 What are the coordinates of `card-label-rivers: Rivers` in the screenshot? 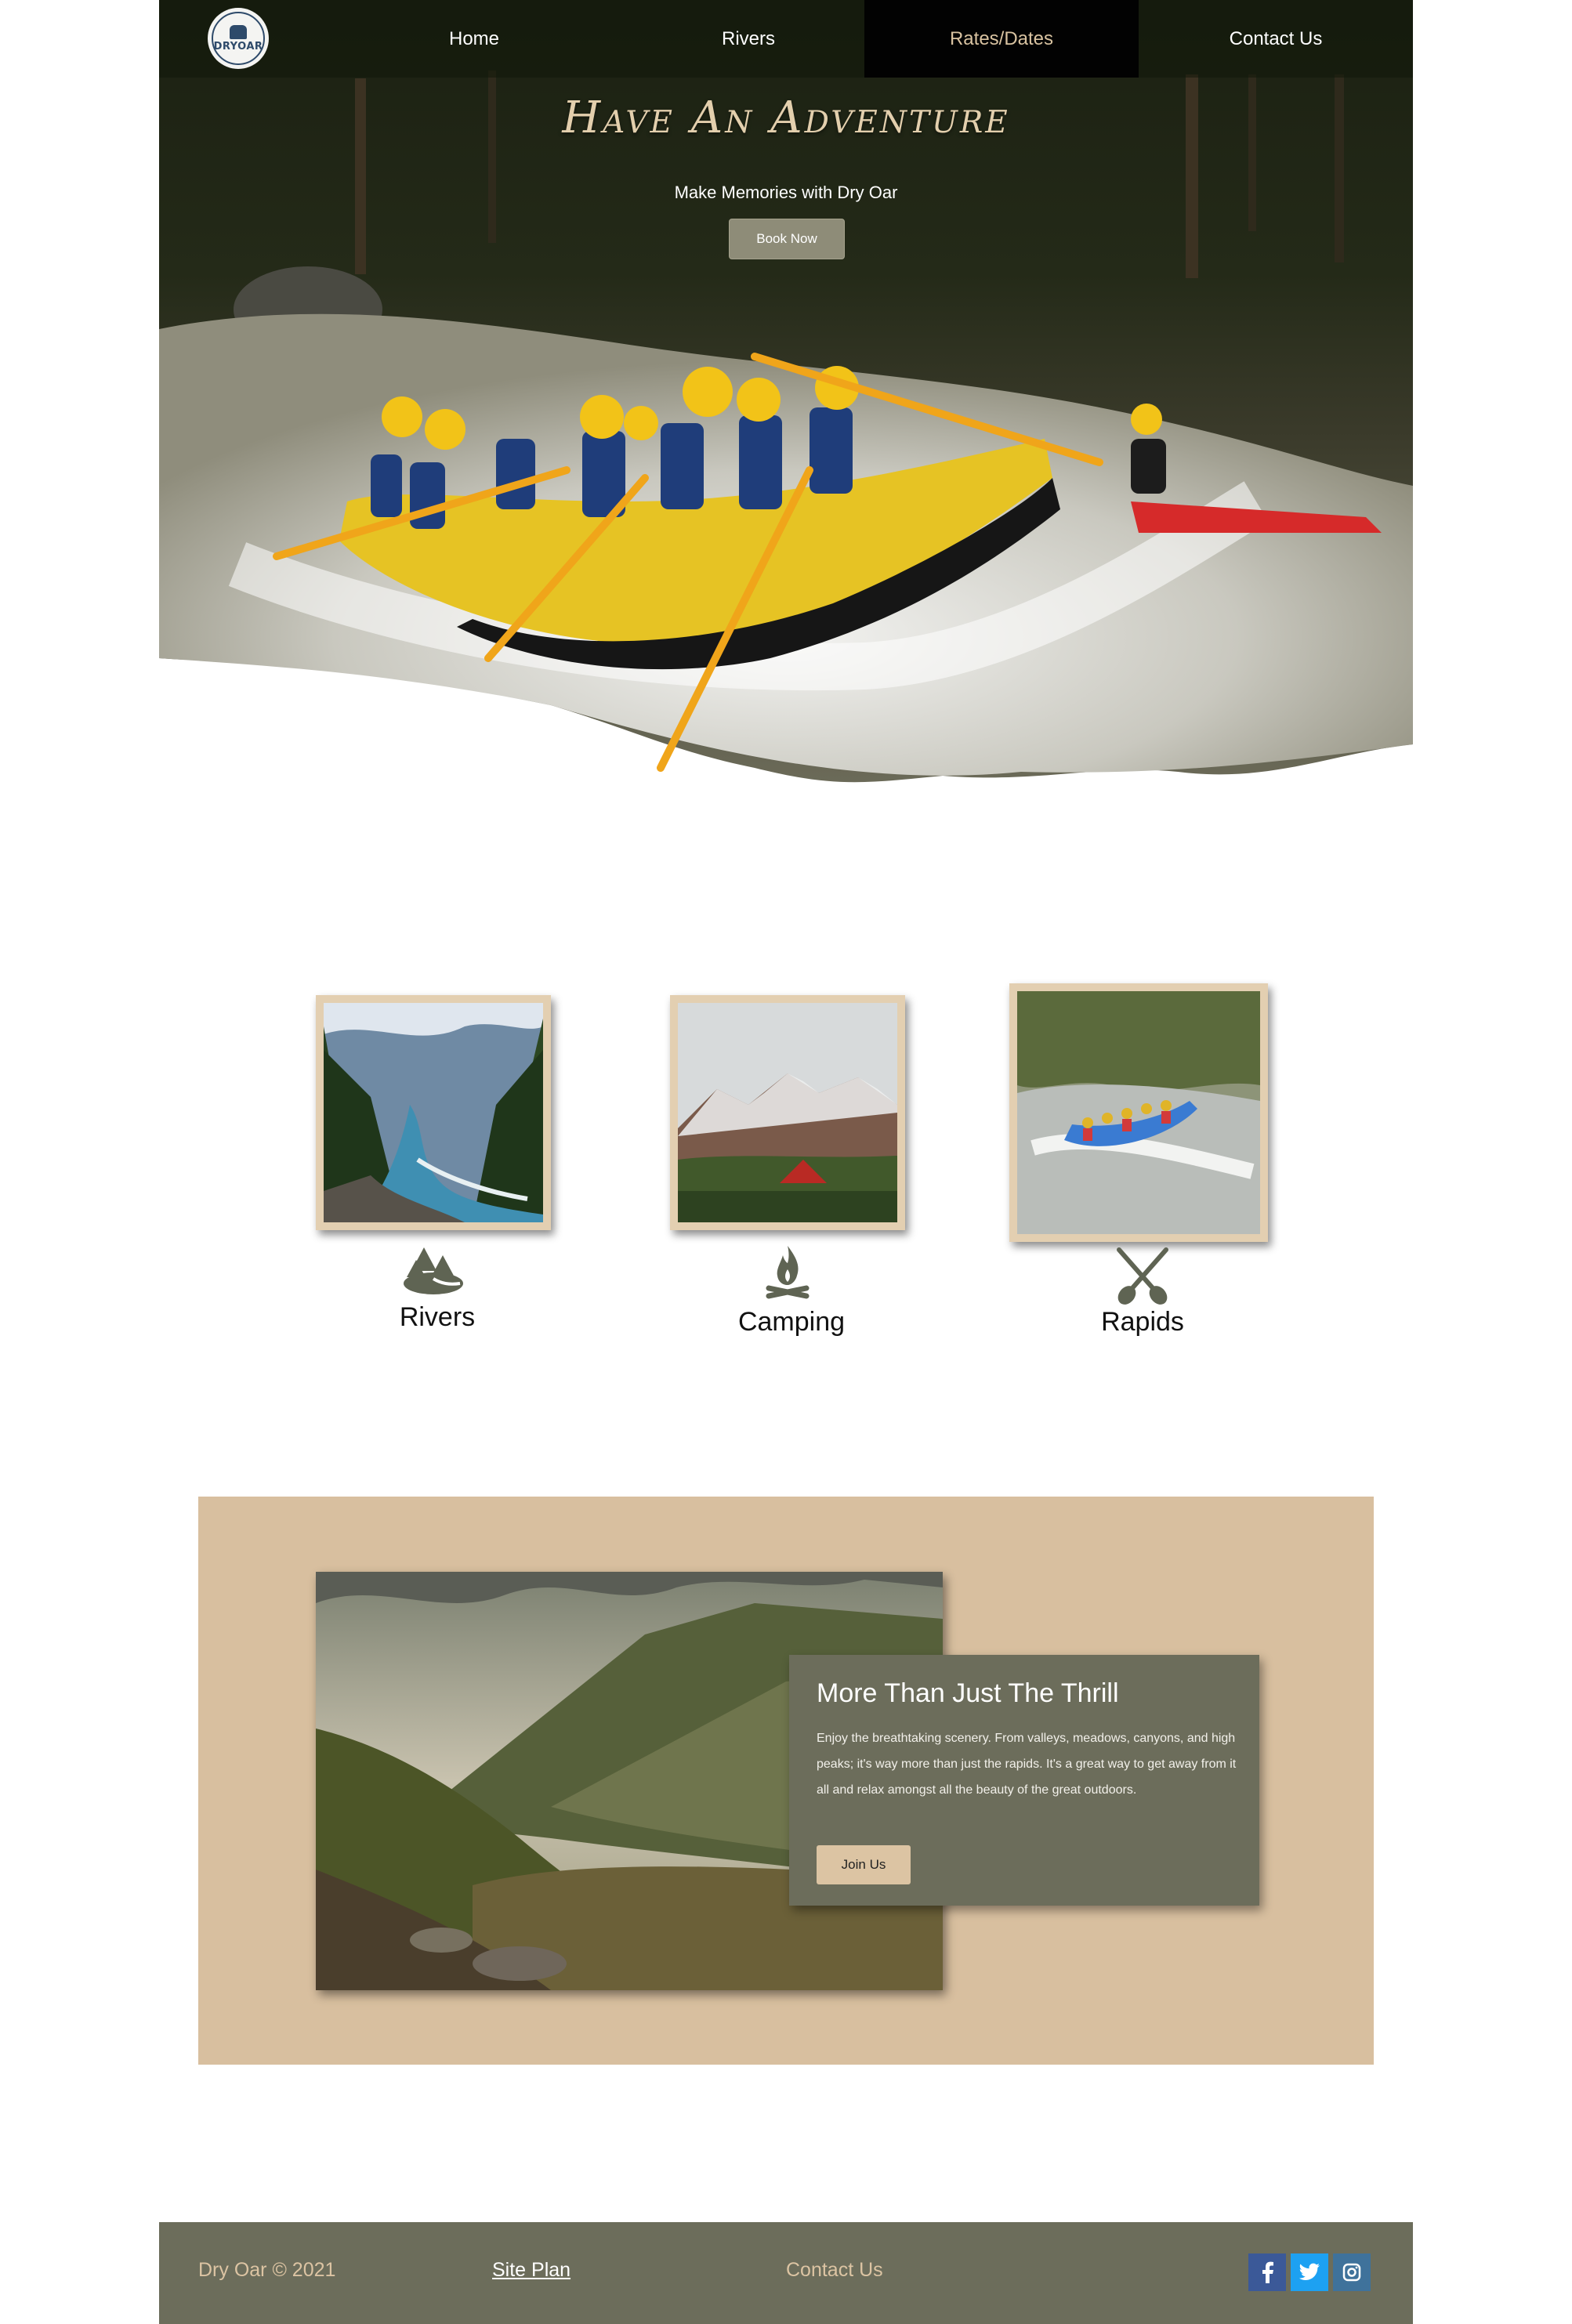 It's located at (438, 1317).